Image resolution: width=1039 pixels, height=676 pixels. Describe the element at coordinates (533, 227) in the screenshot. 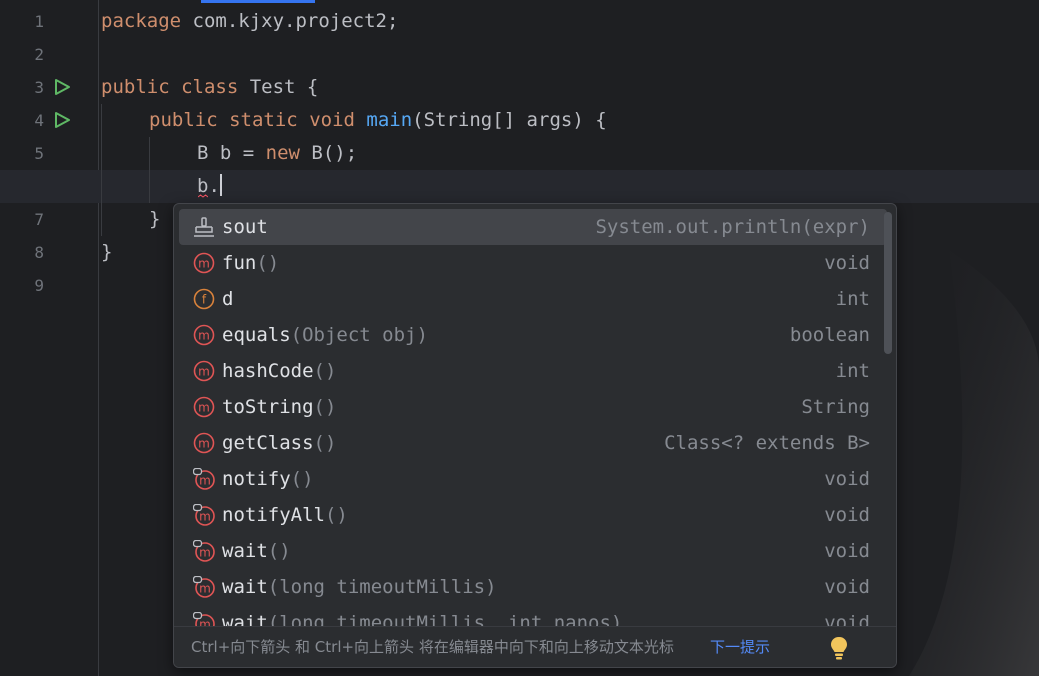

I see `completion-item: sout System.out.println(expr)` at that location.